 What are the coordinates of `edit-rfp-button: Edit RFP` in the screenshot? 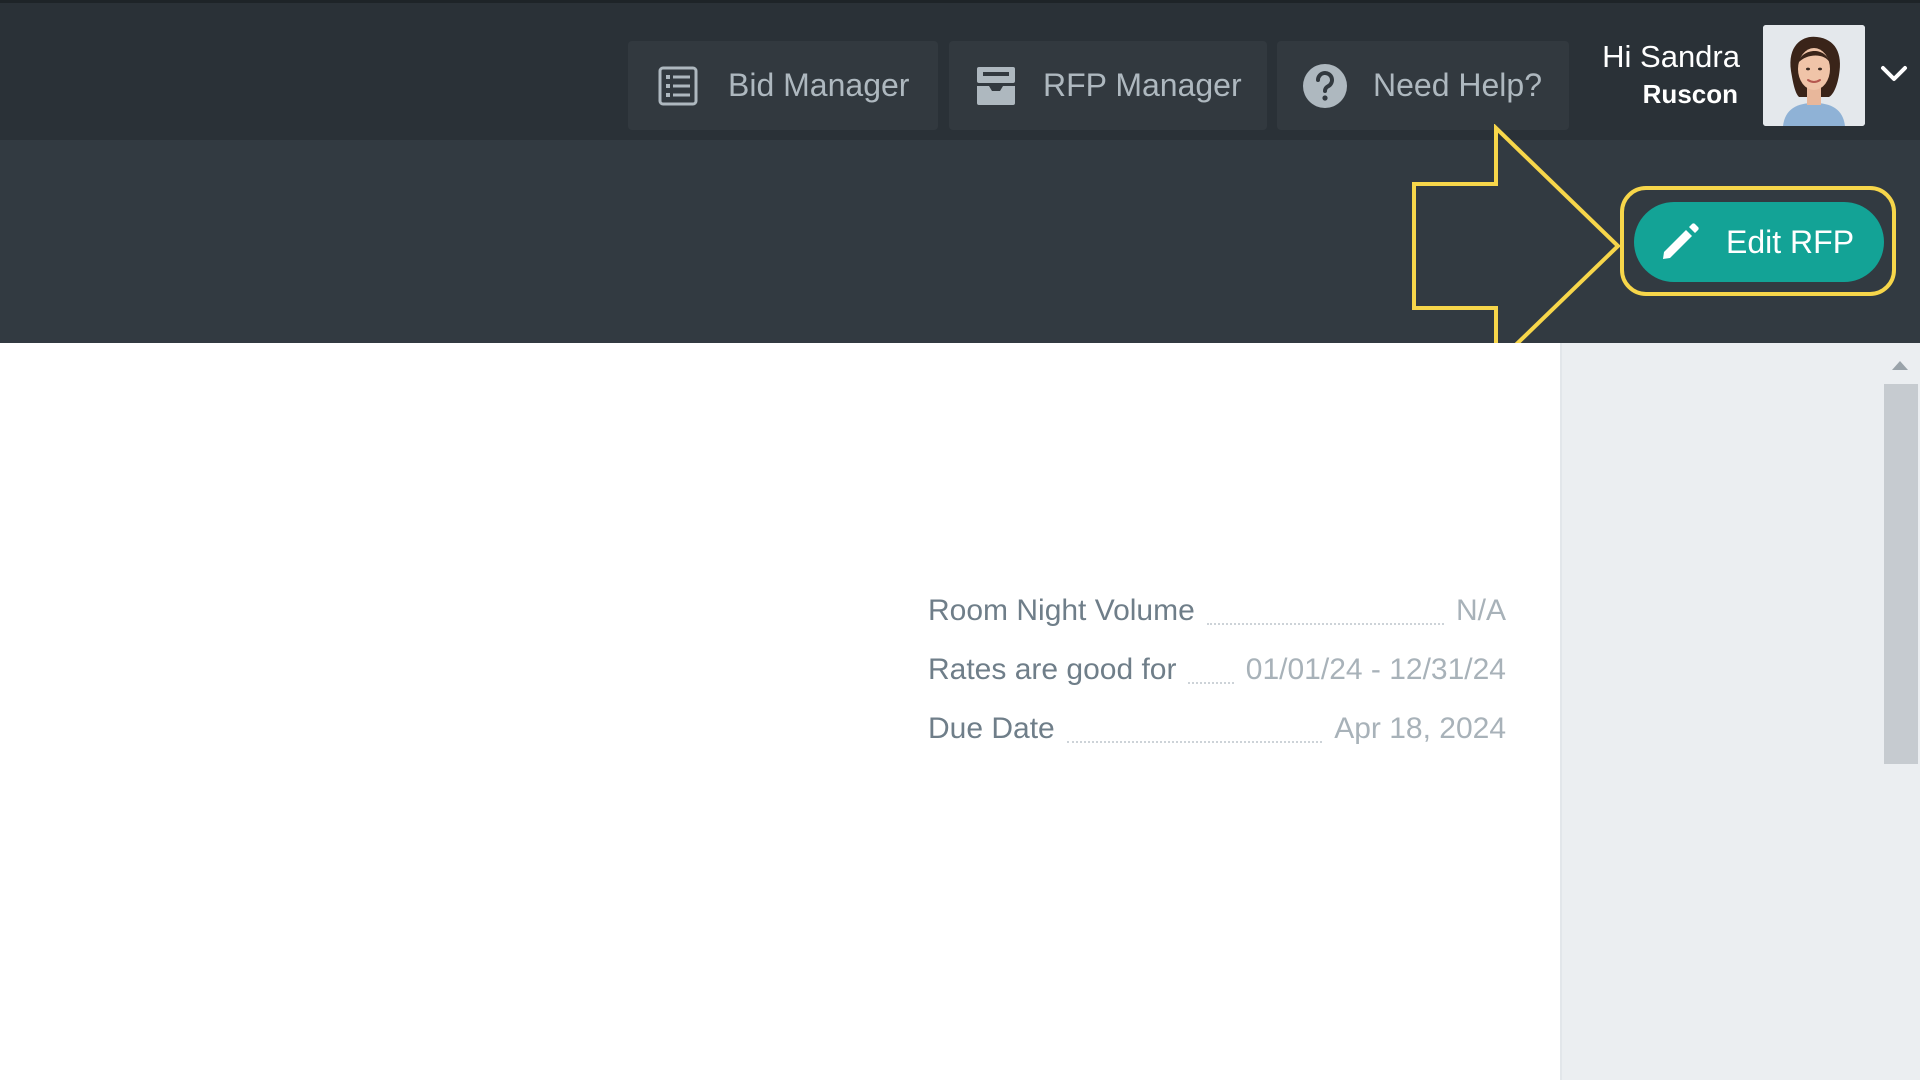 It's located at (1759, 242).